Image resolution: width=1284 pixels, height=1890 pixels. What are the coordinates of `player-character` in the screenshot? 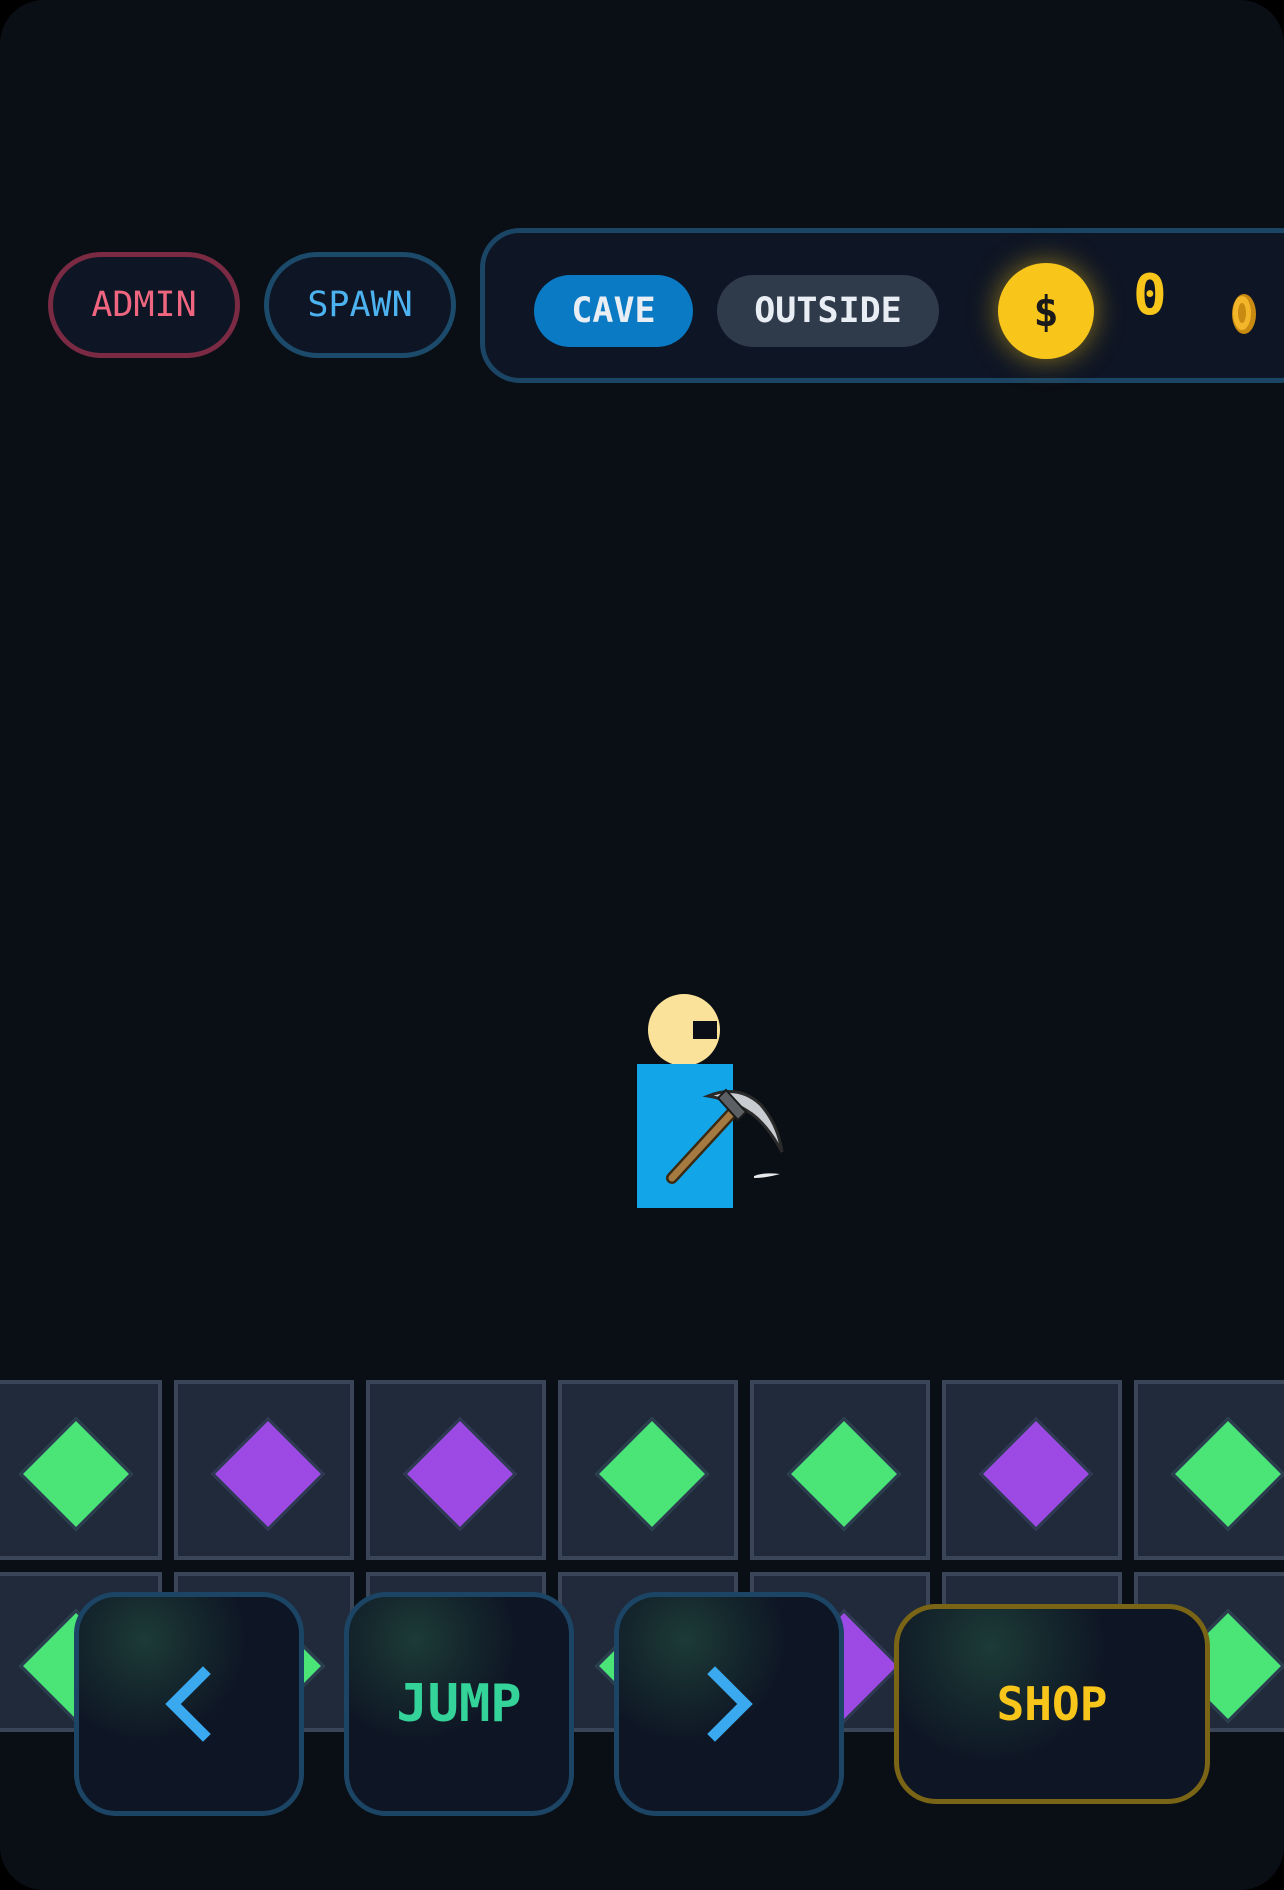 It's located at (710, 1105).